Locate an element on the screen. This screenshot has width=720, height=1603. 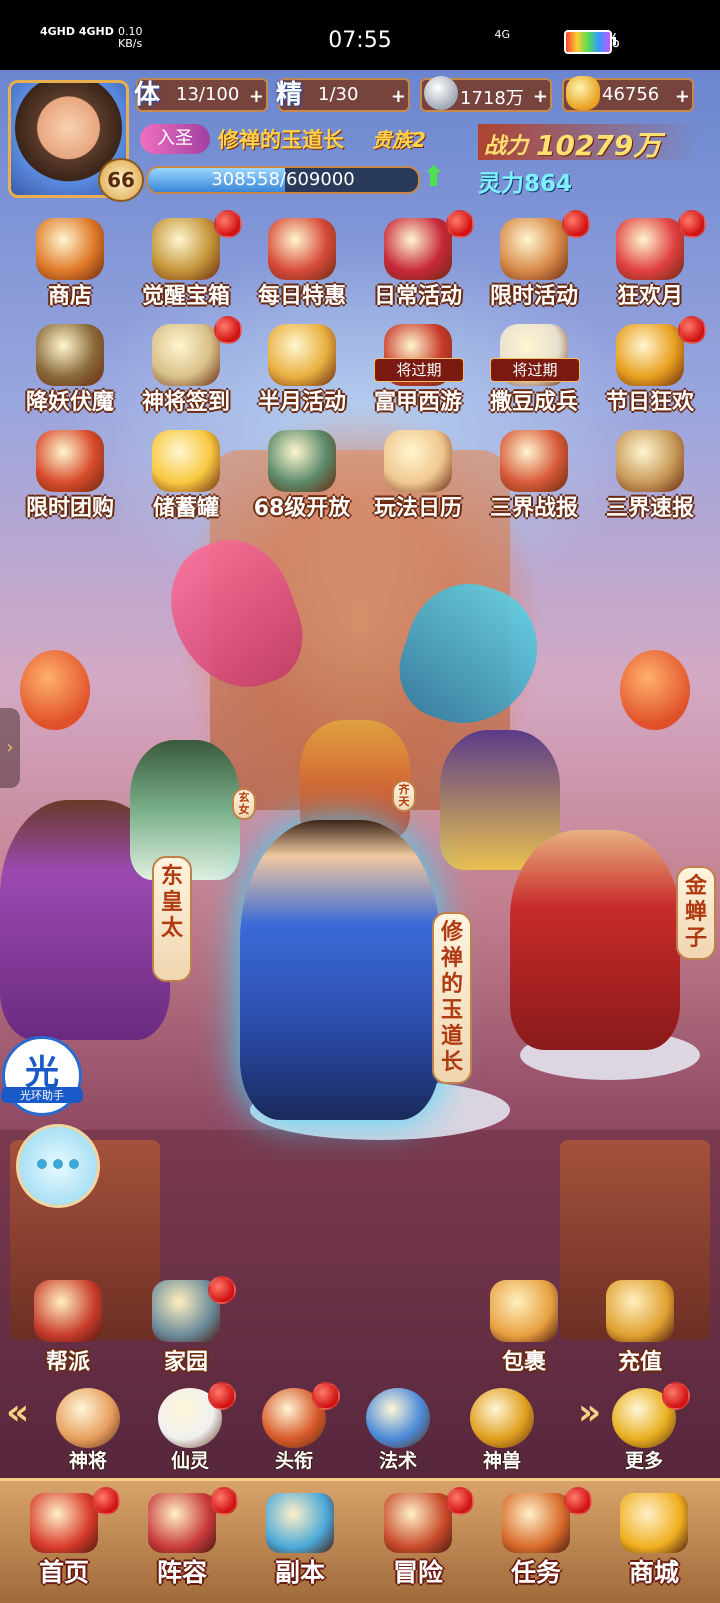
activity-label: 日常活动 is located at coordinates (417, 296).